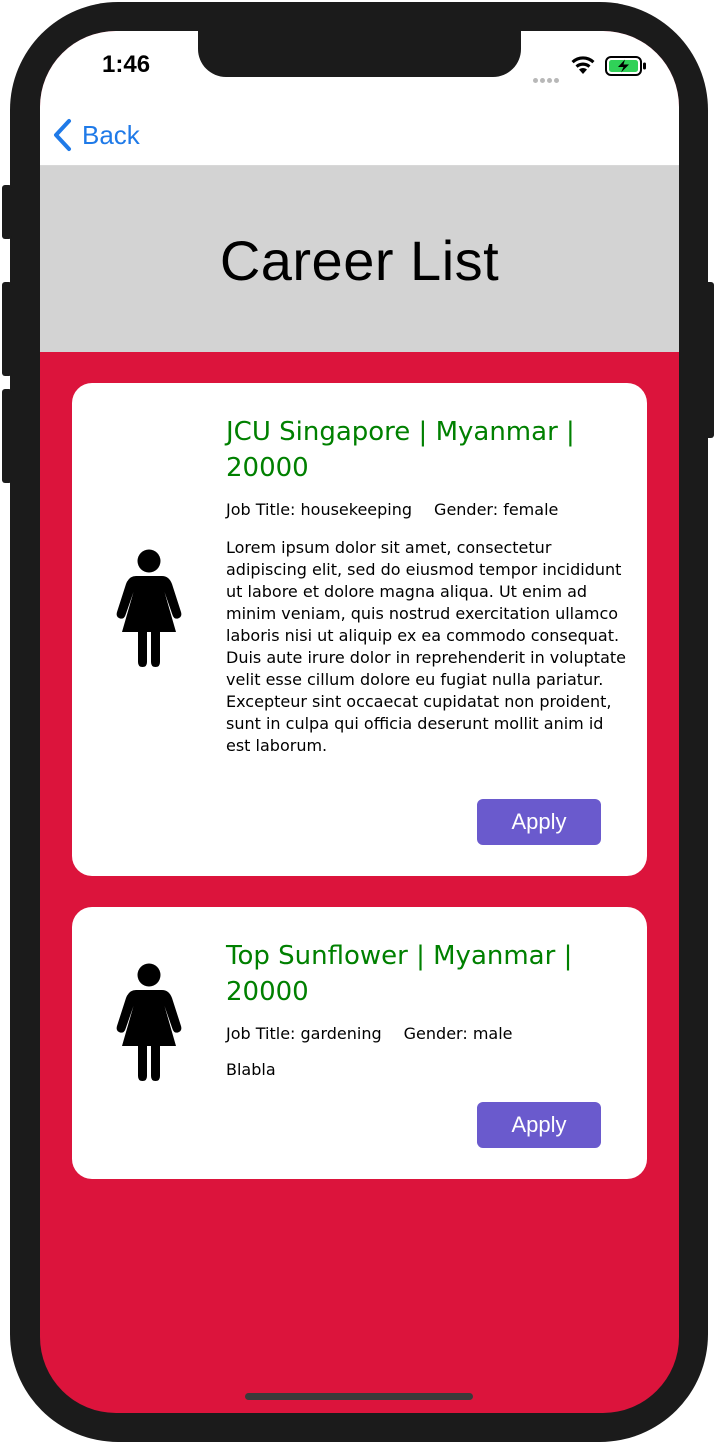 The height and width of the screenshot is (1444, 714). What do you see at coordinates (304, 1033) in the screenshot?
I see `job-title-label: Job Title: gardening` at bounding box center [304, 1033].